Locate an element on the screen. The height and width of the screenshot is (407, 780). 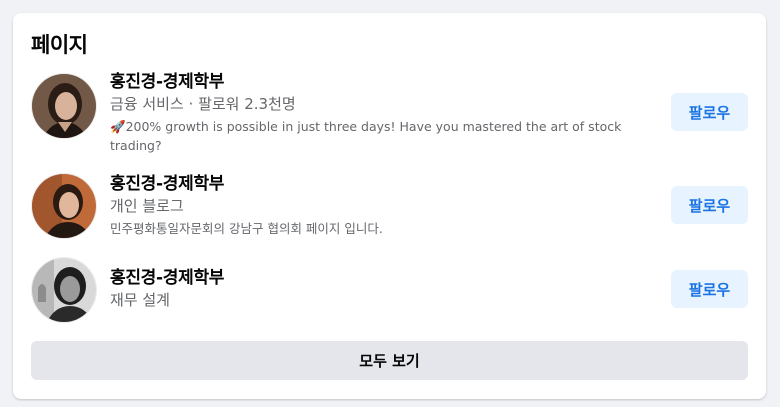
page-description: 민주평화통일자문회의 강남구 협의회 페이지 입니다. is located at coordinates (246, 228).